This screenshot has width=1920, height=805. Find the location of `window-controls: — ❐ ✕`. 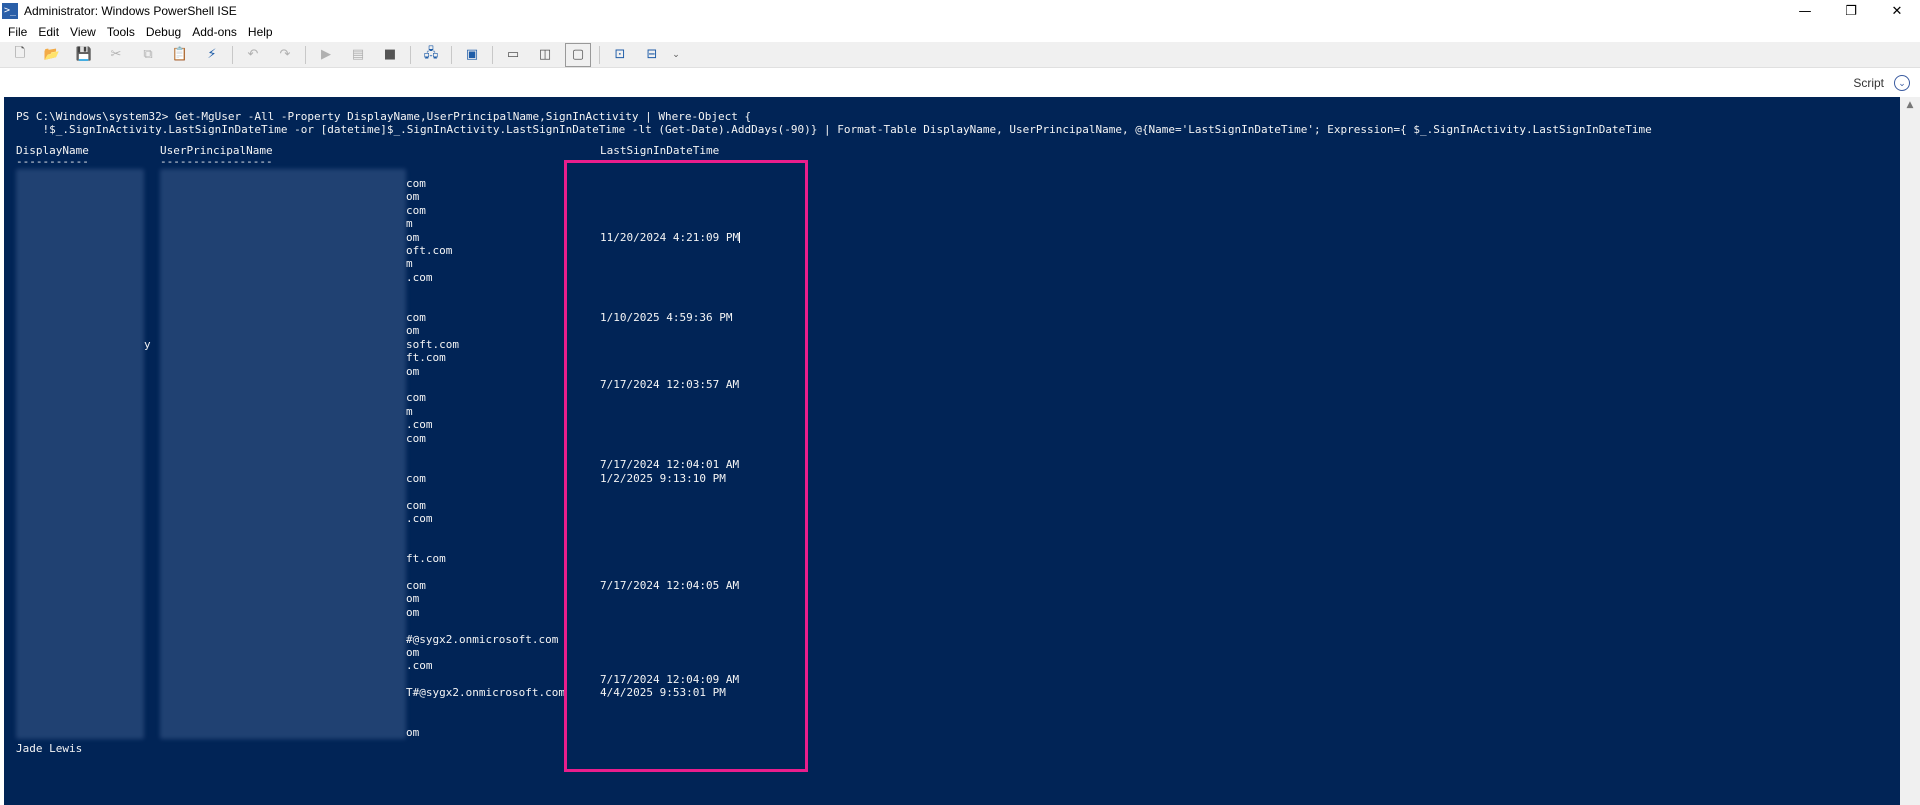

window-controls: — ❐ ✕ is located at coordinates (1851, 11).